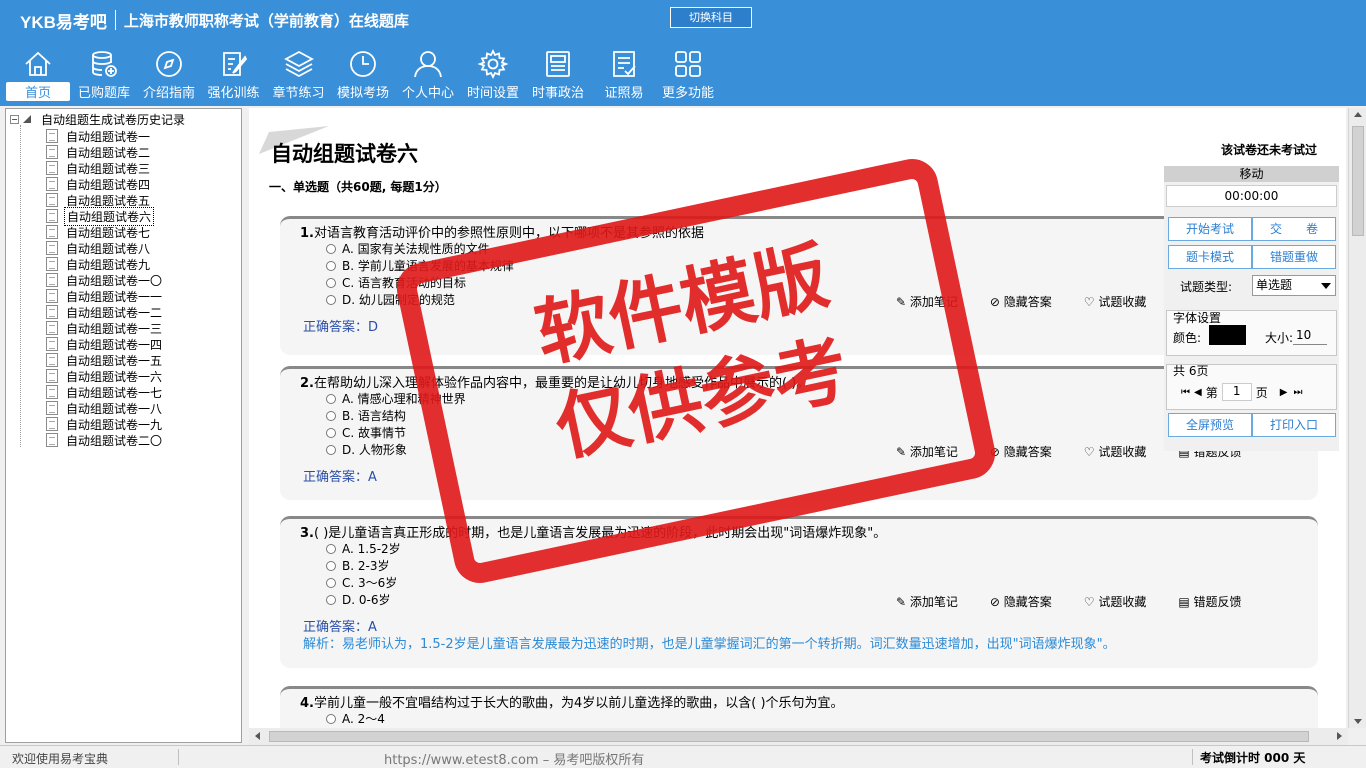 The image size is (1366, 768). I want to click on horizontal-scrollbar, so click(798, 736).